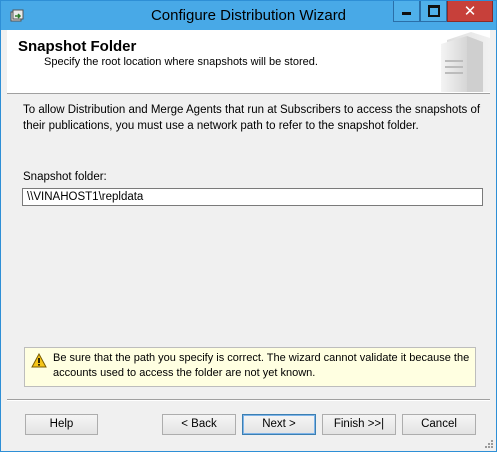 The width and height of the screenshot is (497, 452). What do you see at coordinates (248, 400) in the screenshot?
I see `footer-divider` at bounding box center [248, 400].